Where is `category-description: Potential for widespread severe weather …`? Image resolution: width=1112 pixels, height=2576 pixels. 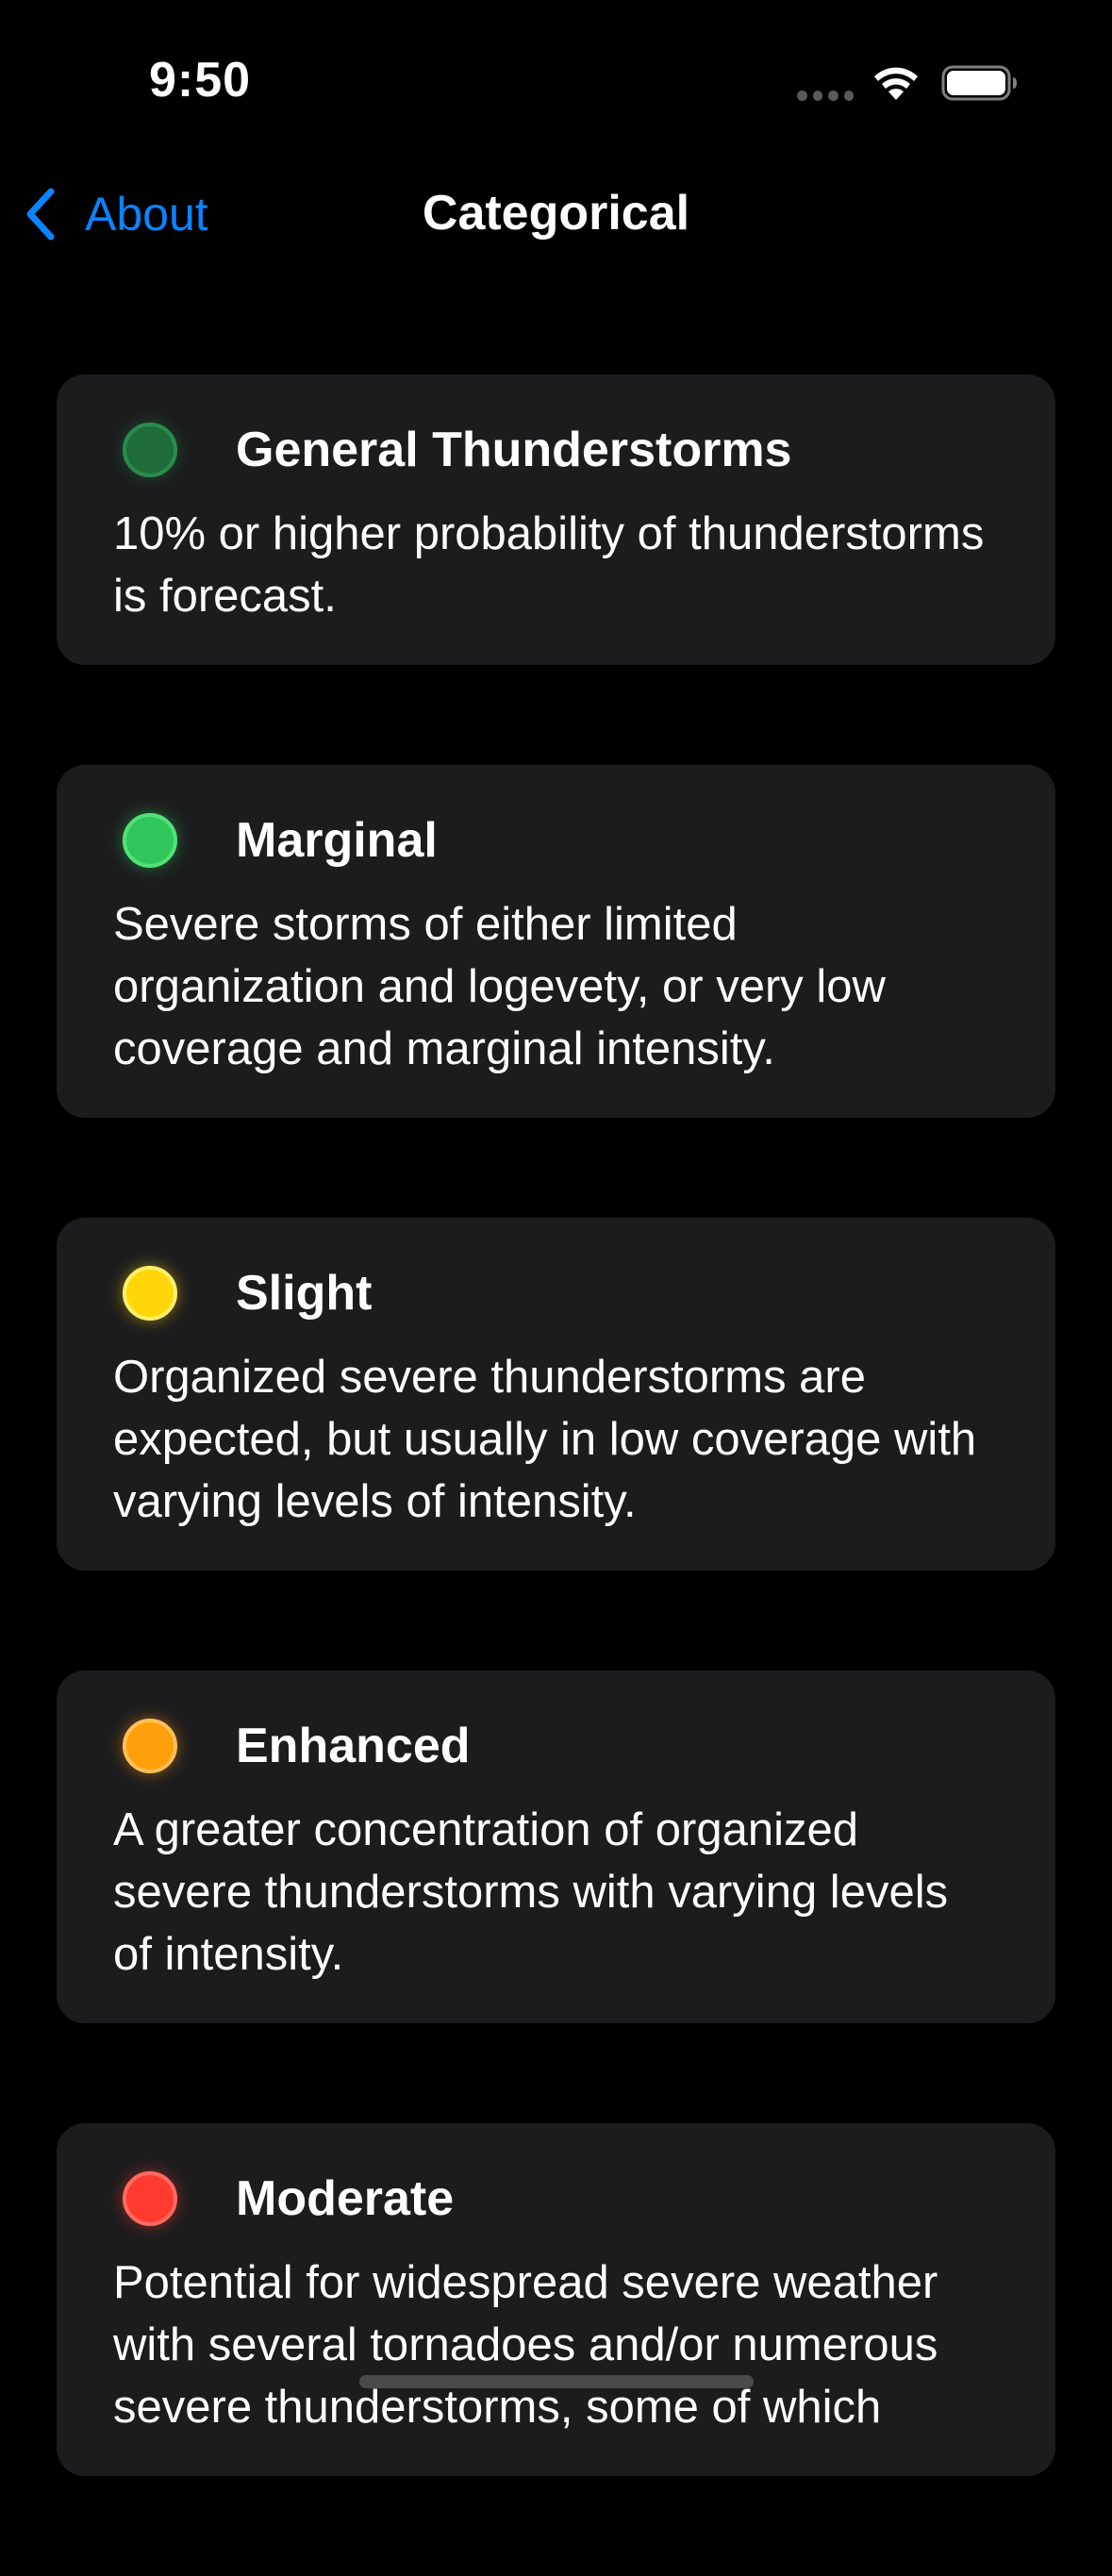
category-description: Potential for widespread severe weather … is located at coordinates (525, 2345).